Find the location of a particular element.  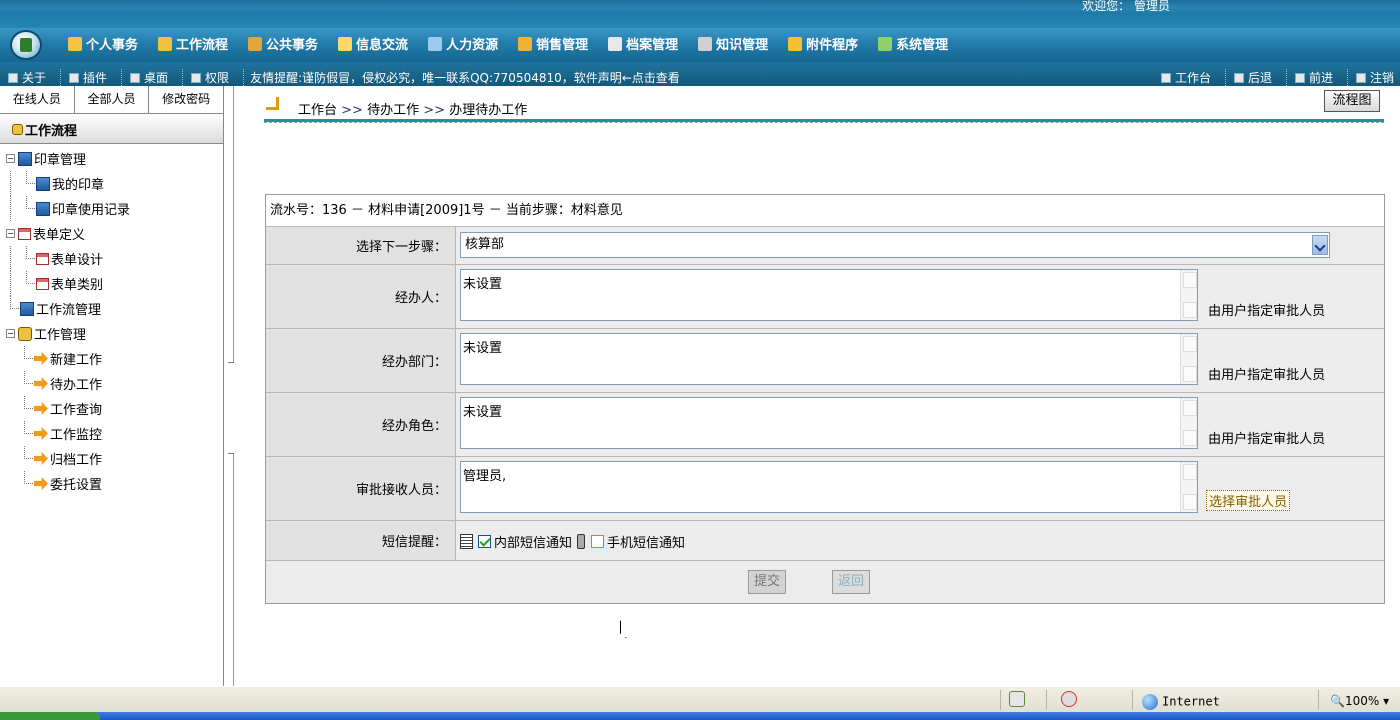

permission-icon is located at coordinates (196, 77).